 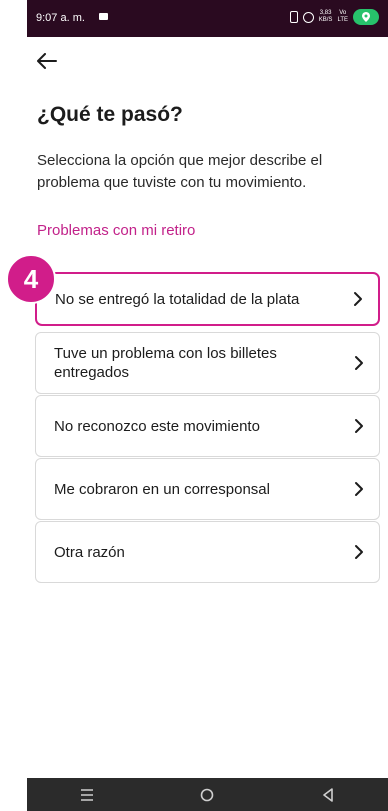 I want to click on circle-home-icon, so click(x=207, y=794).